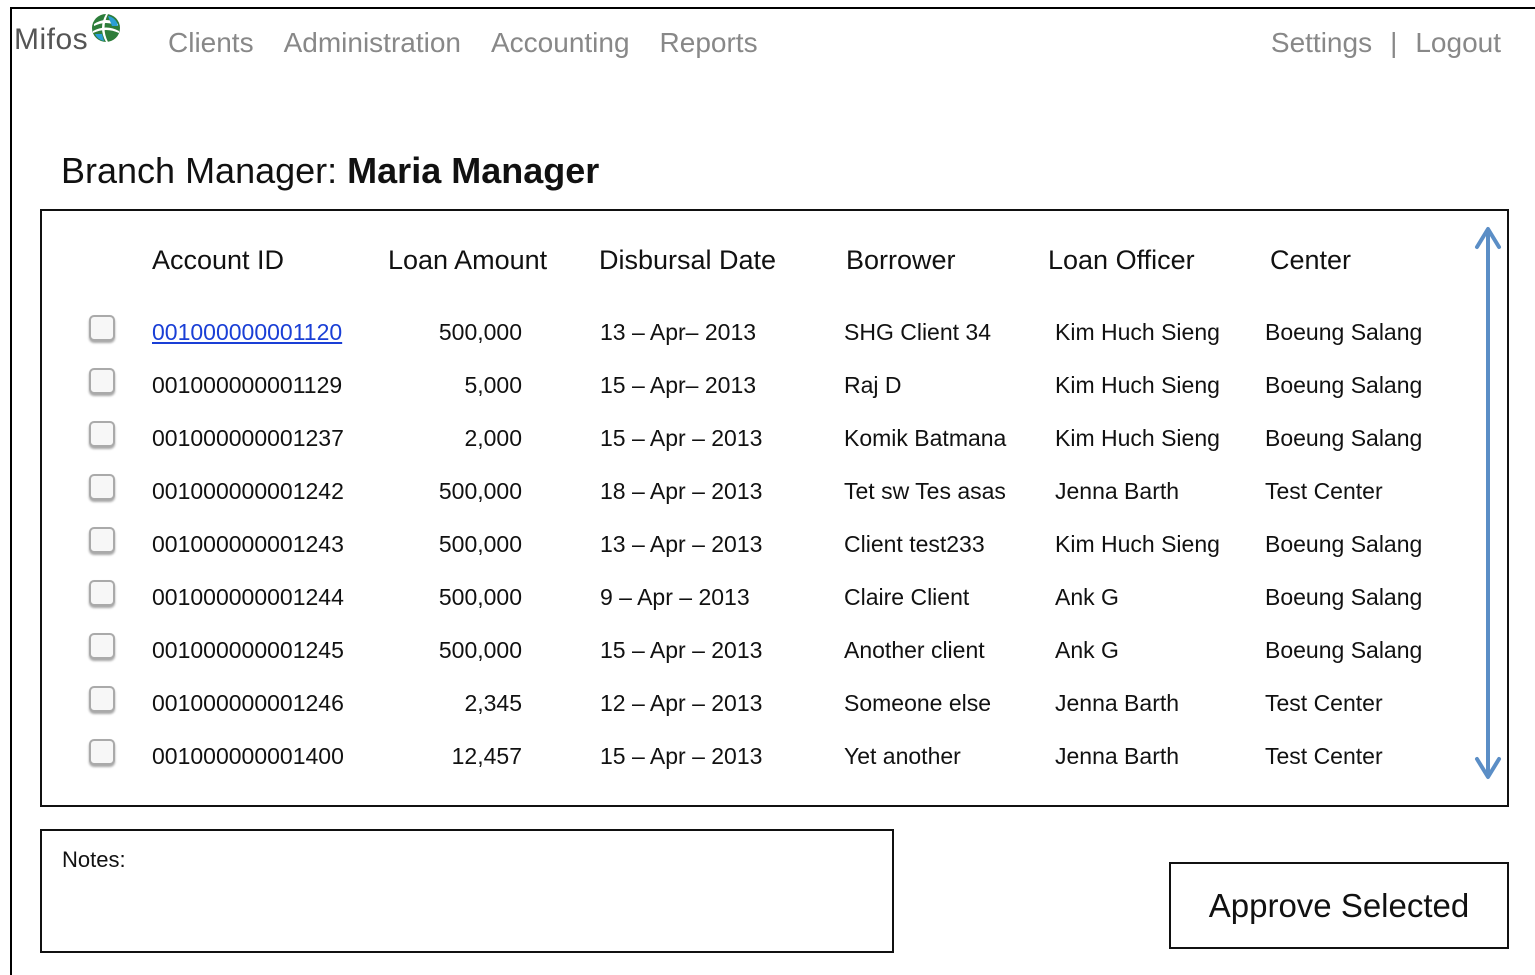  I want to click on account-id: 001000000001400, so click(248, 756).